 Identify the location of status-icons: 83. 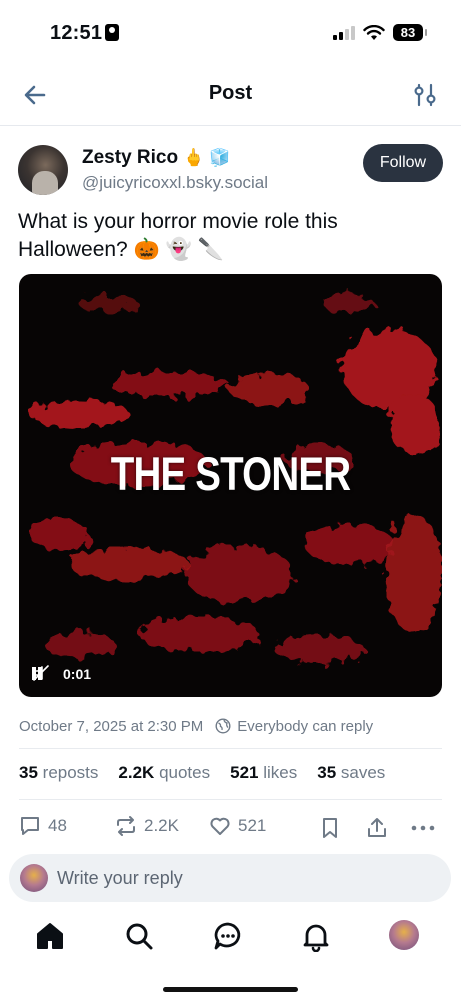
(380, 32).